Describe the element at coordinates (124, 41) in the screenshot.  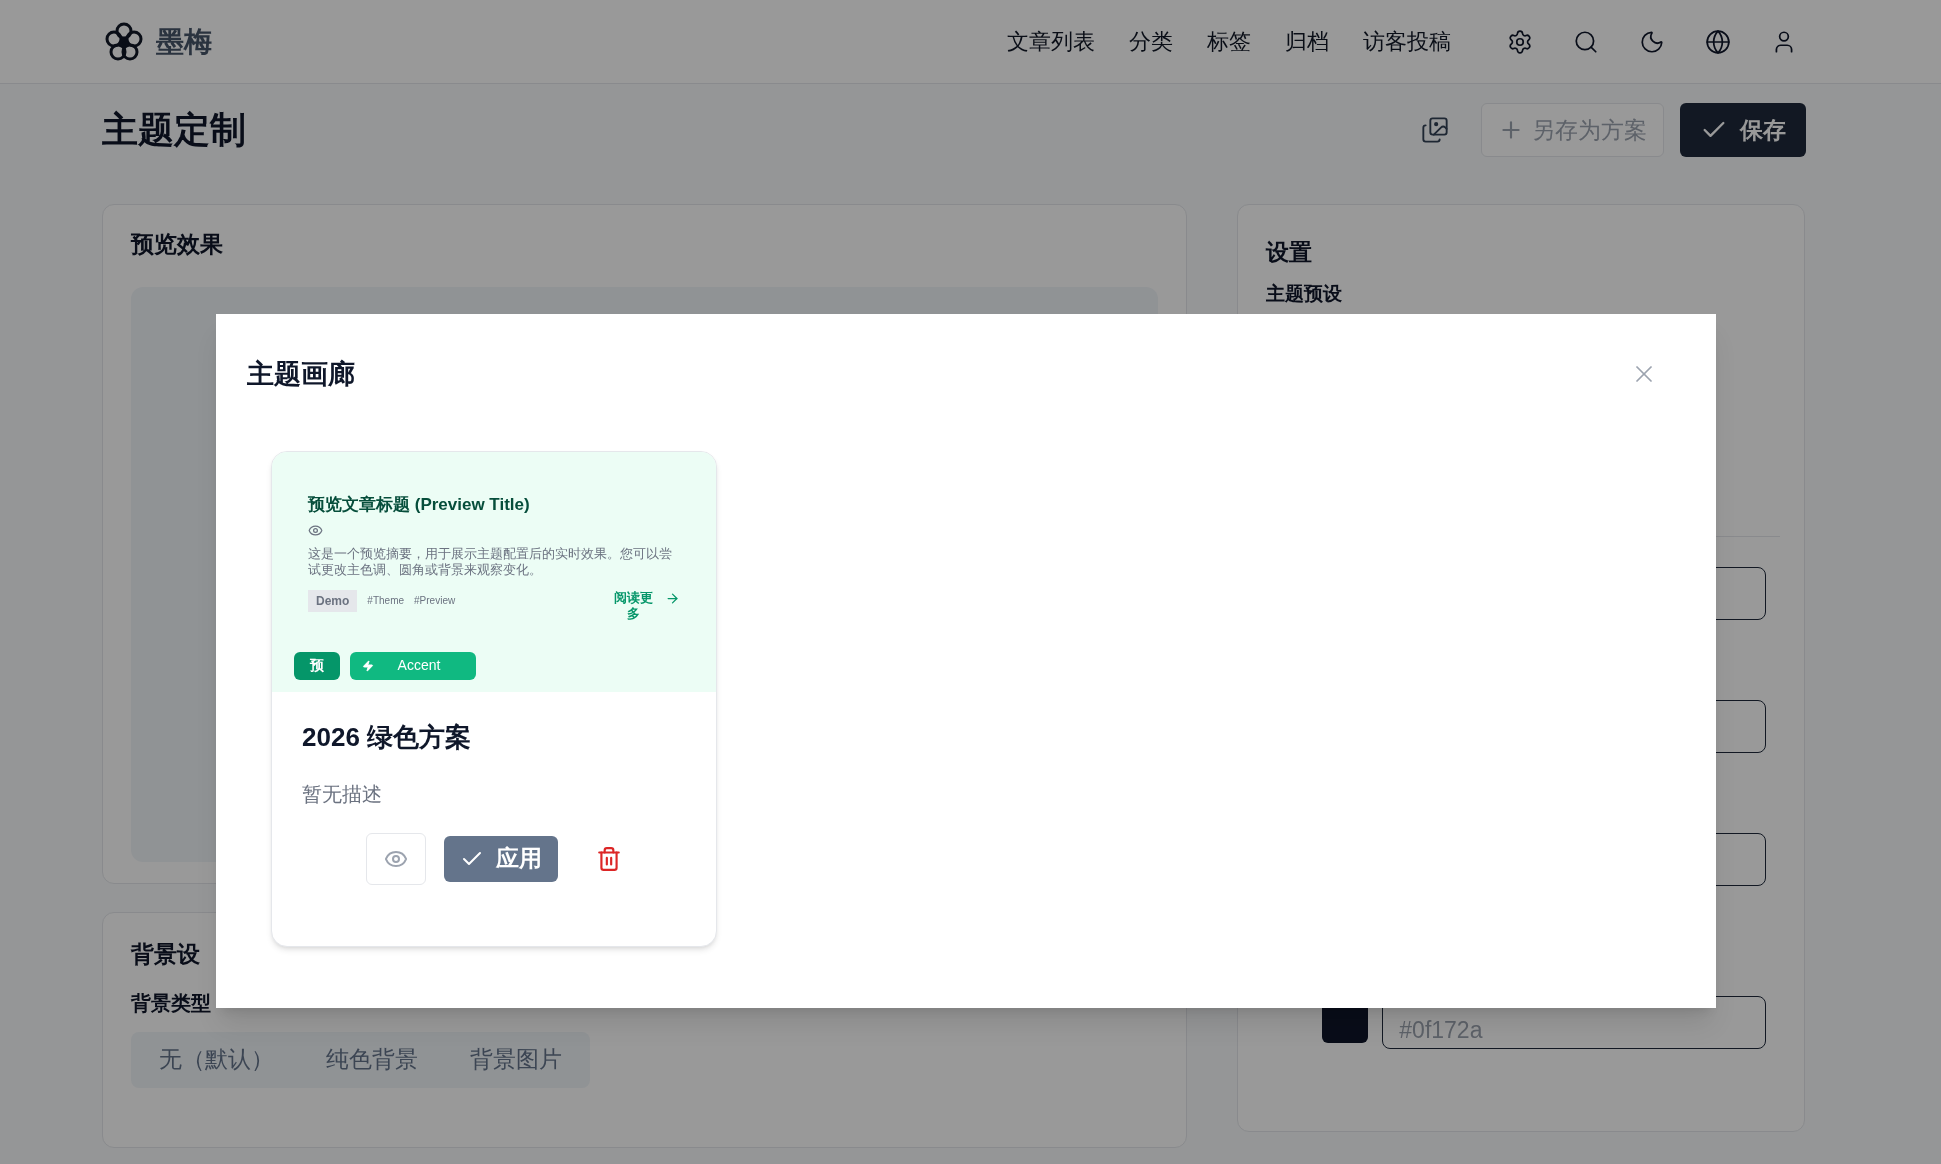
I see `flower-logo-icon` at that location.